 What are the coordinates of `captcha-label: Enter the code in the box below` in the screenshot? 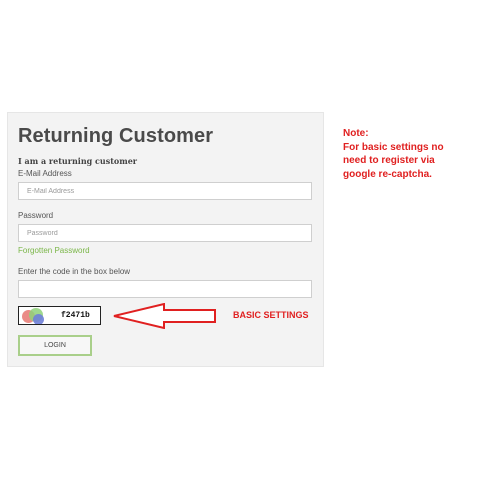 It's located at (74, 271).